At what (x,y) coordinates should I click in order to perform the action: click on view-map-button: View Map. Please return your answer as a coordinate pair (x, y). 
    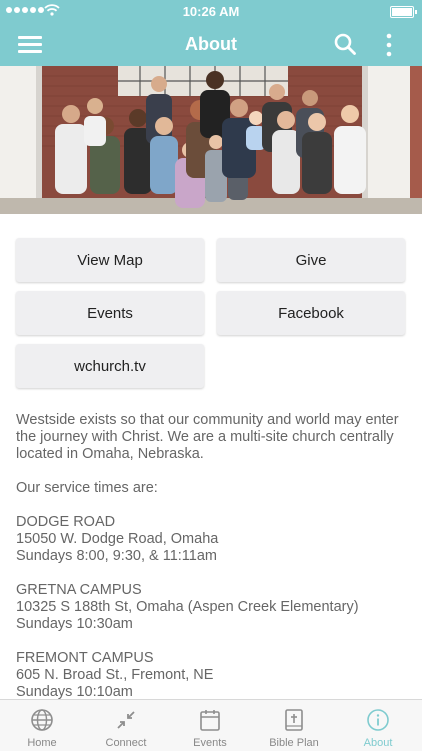
    Looking at the image, I should click on (110, 260).